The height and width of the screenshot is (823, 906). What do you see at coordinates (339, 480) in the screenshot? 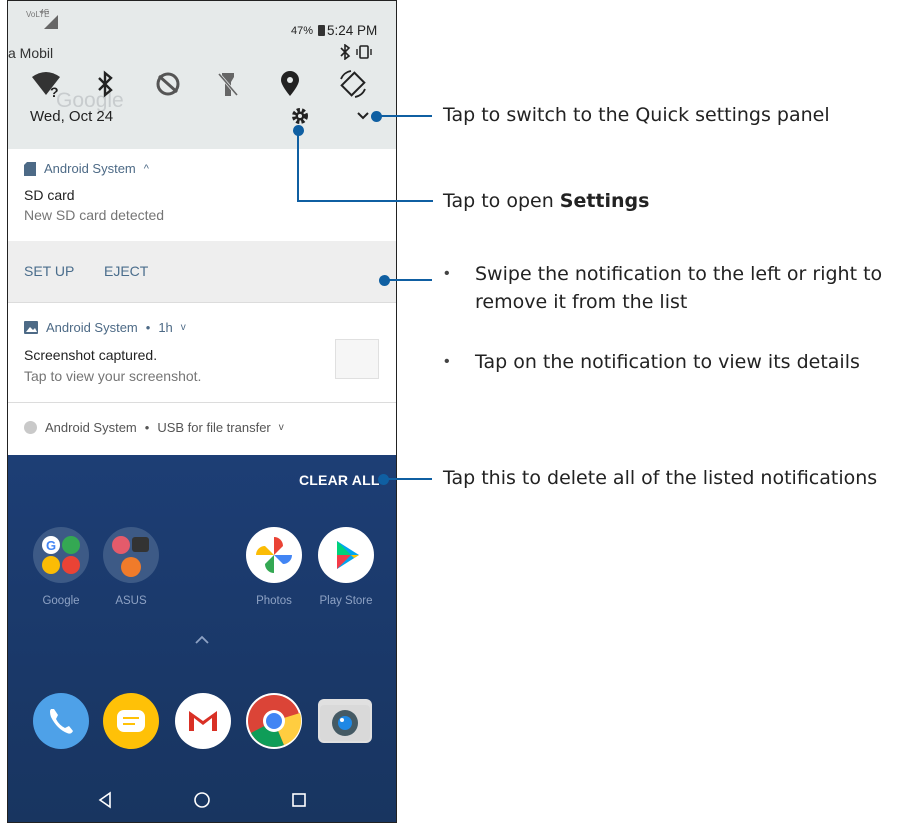
I see `clear-all-button: CLEAR ALL` at bounding box center [339, 480].